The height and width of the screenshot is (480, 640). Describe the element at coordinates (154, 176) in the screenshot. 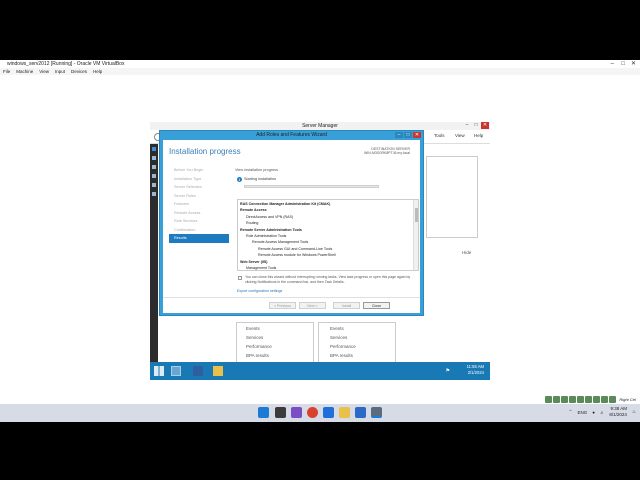

I see `file-services-icon` at that location.